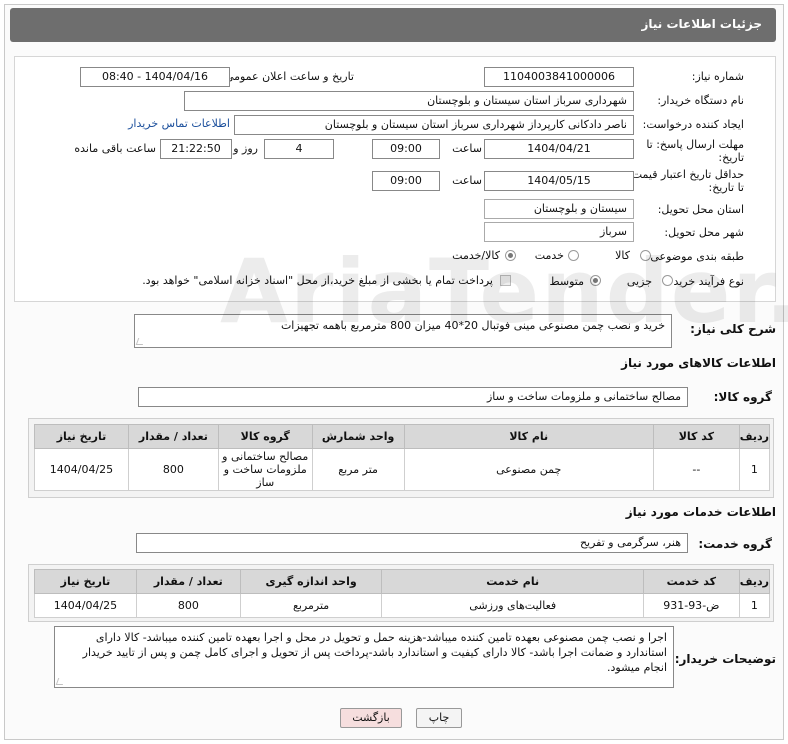  I want to click on category-option-goods-service: کالا/خدمت, so click(476, 255).